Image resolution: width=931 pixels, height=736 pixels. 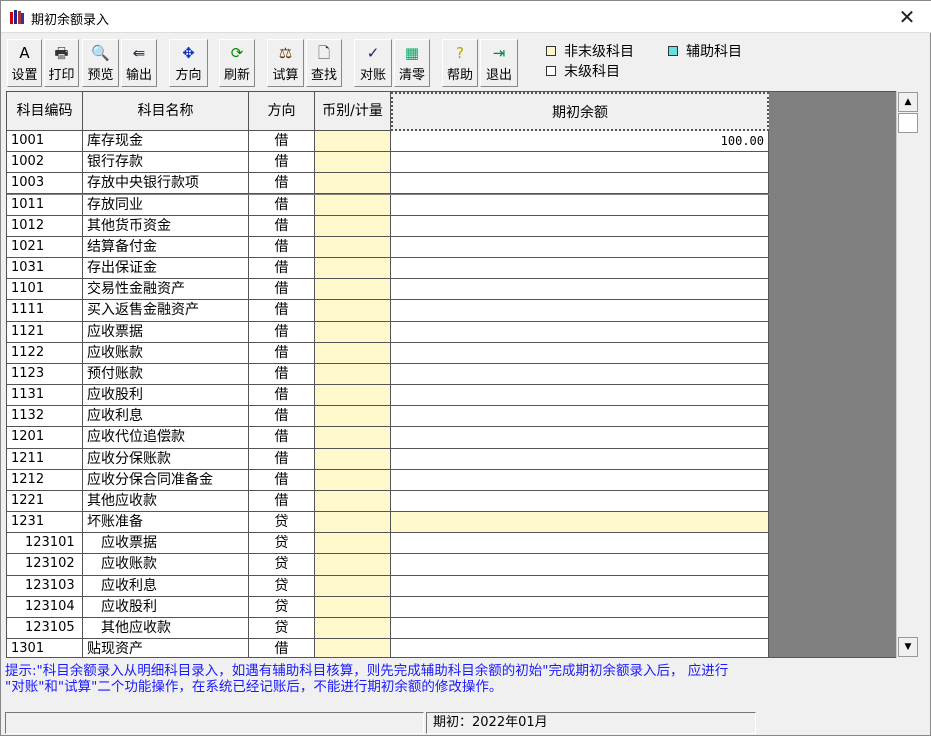 What do you see at coordinates (45, 523) in the screenshot?
I see `cell-code: 1231` at bounding box center [45, 523].